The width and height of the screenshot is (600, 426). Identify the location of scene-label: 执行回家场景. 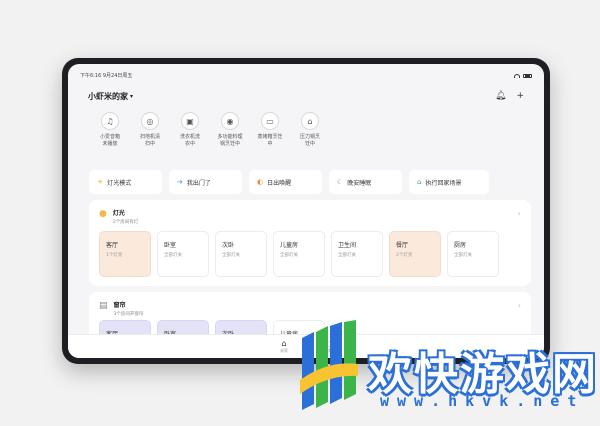
(443, 183).